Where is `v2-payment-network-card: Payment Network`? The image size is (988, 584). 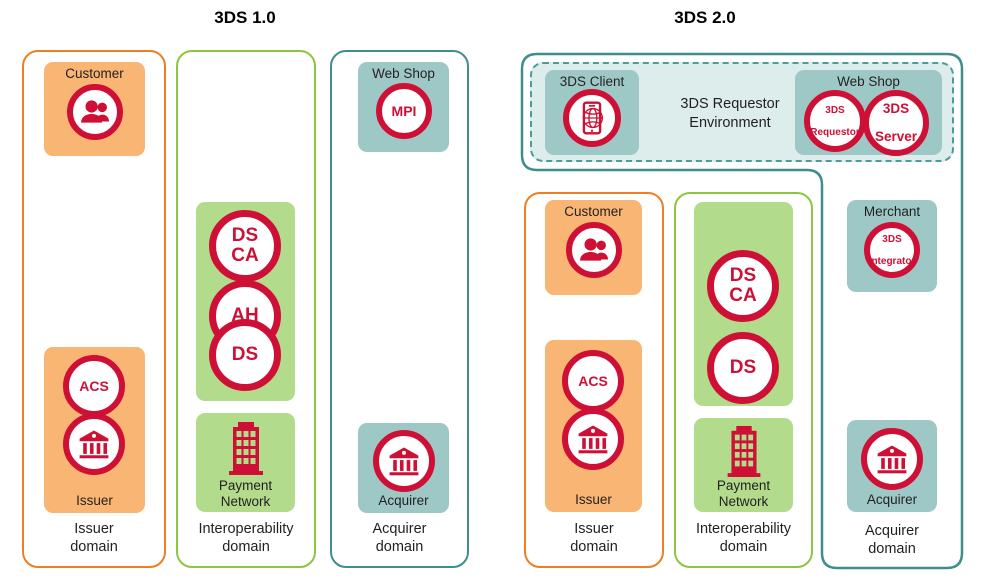
v2-payment-network-card: Payment Network is located at coordinates (743, 465).